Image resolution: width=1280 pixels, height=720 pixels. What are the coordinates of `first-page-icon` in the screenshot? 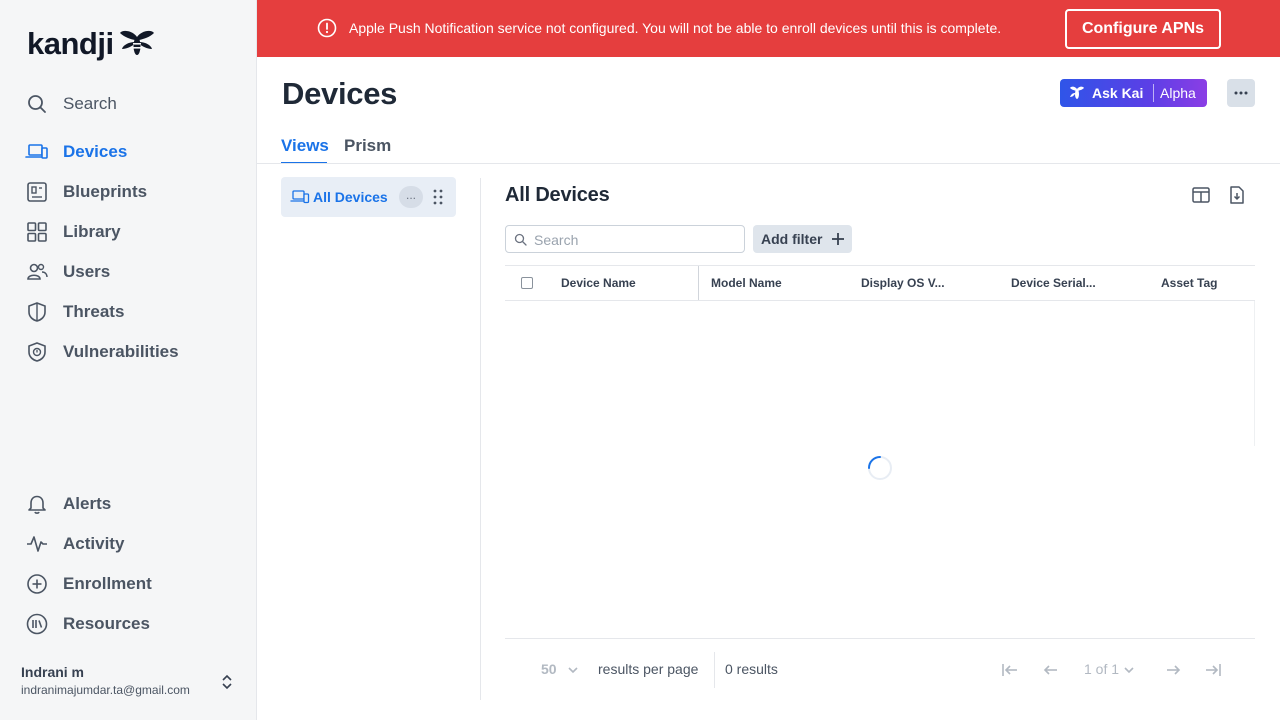 It's located at (1010, 670).